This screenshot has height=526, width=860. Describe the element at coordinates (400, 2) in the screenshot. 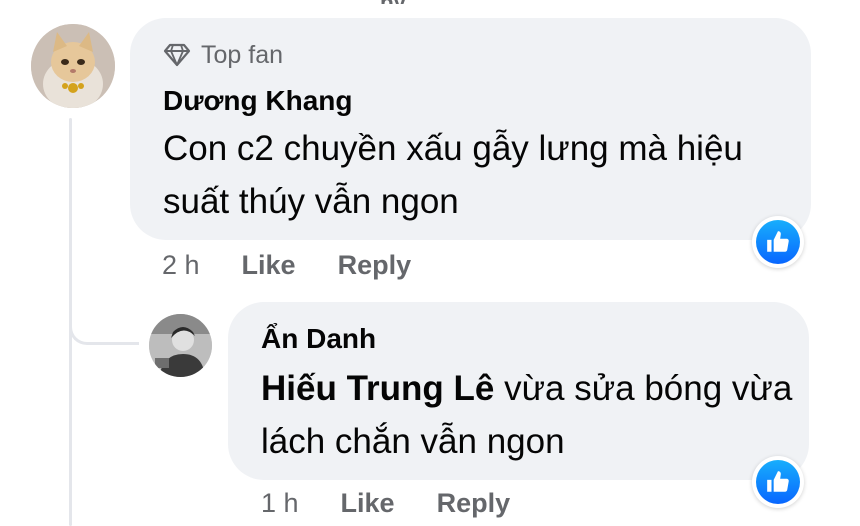

I see `clipped-previous-comment-fragment: py` at that location.